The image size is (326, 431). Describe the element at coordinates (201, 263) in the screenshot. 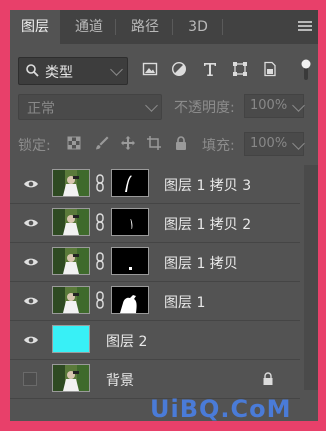

I see `layer-name: 图层 1 拷贝` at that location.